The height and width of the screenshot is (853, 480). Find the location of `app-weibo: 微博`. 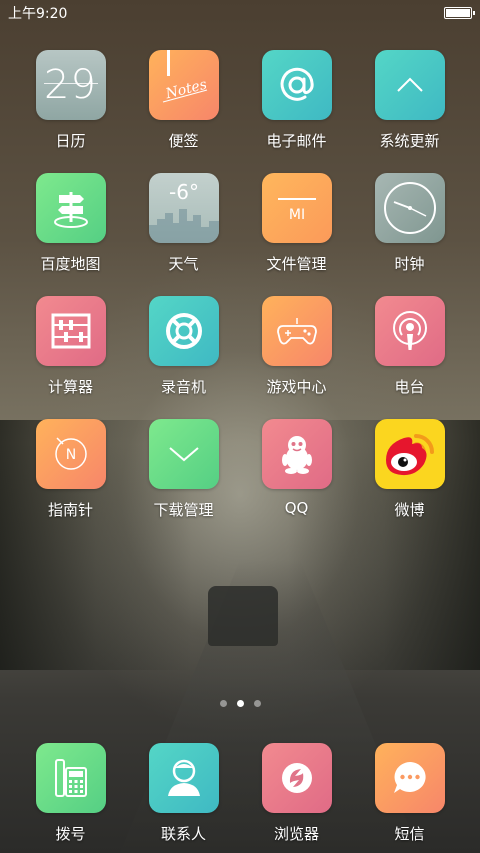

app-weibo: 微博 is located at coordinates (409, 469).